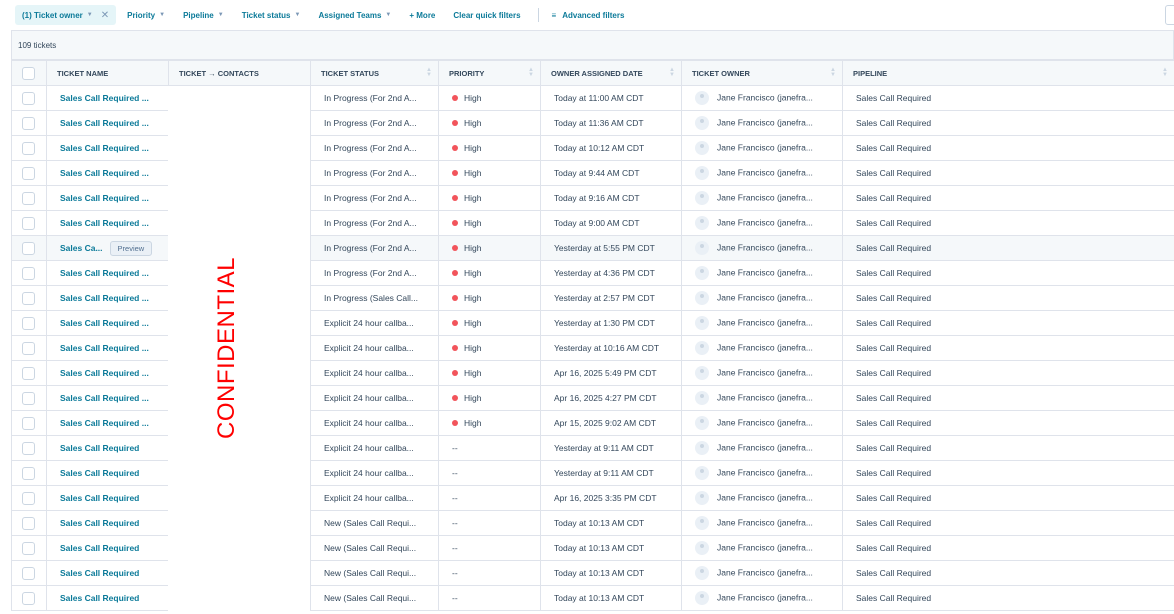 This screenshot has height=614, width=1174. Describe the element at coordinates (203, 15) in the screenshot. I see `pipeline-filter: Pipeline ▼` at that location.